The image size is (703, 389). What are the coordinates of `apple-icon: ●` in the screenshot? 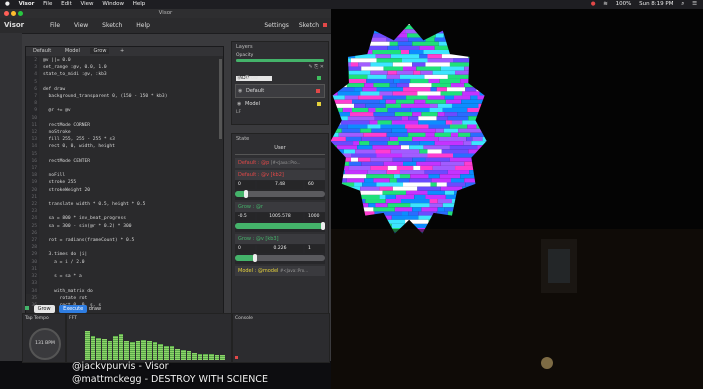 It's located at (7, 4).